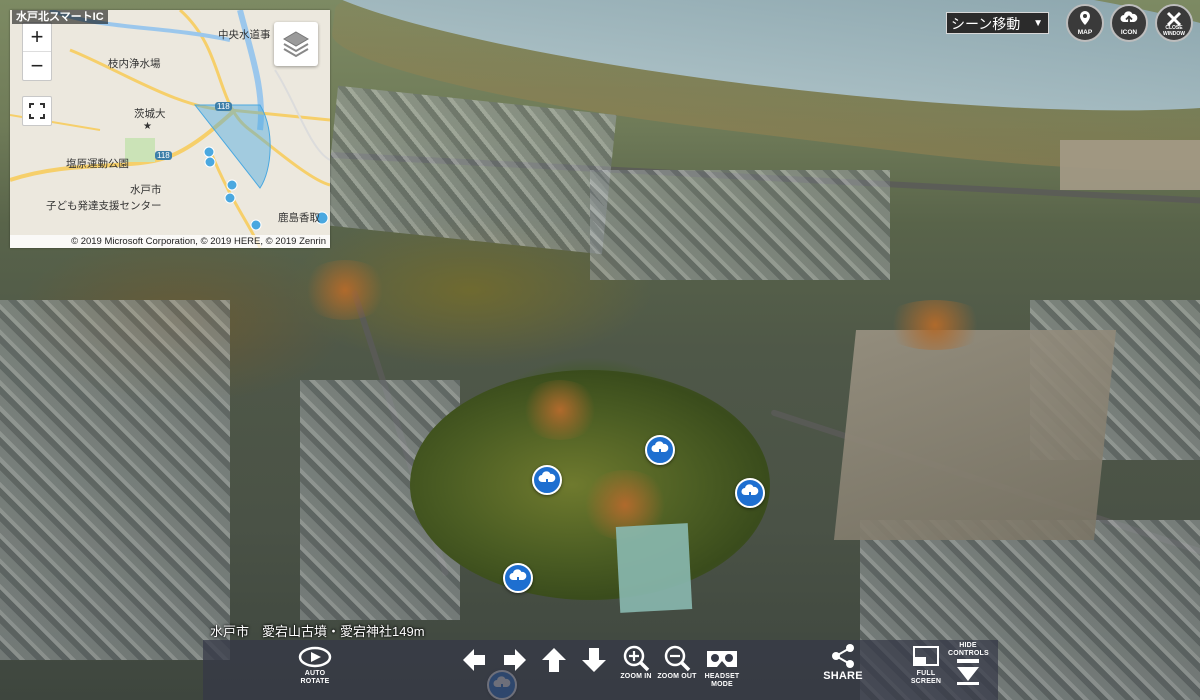  I want to click on map-title: 水戸北スマートIC, so click(60, 17).